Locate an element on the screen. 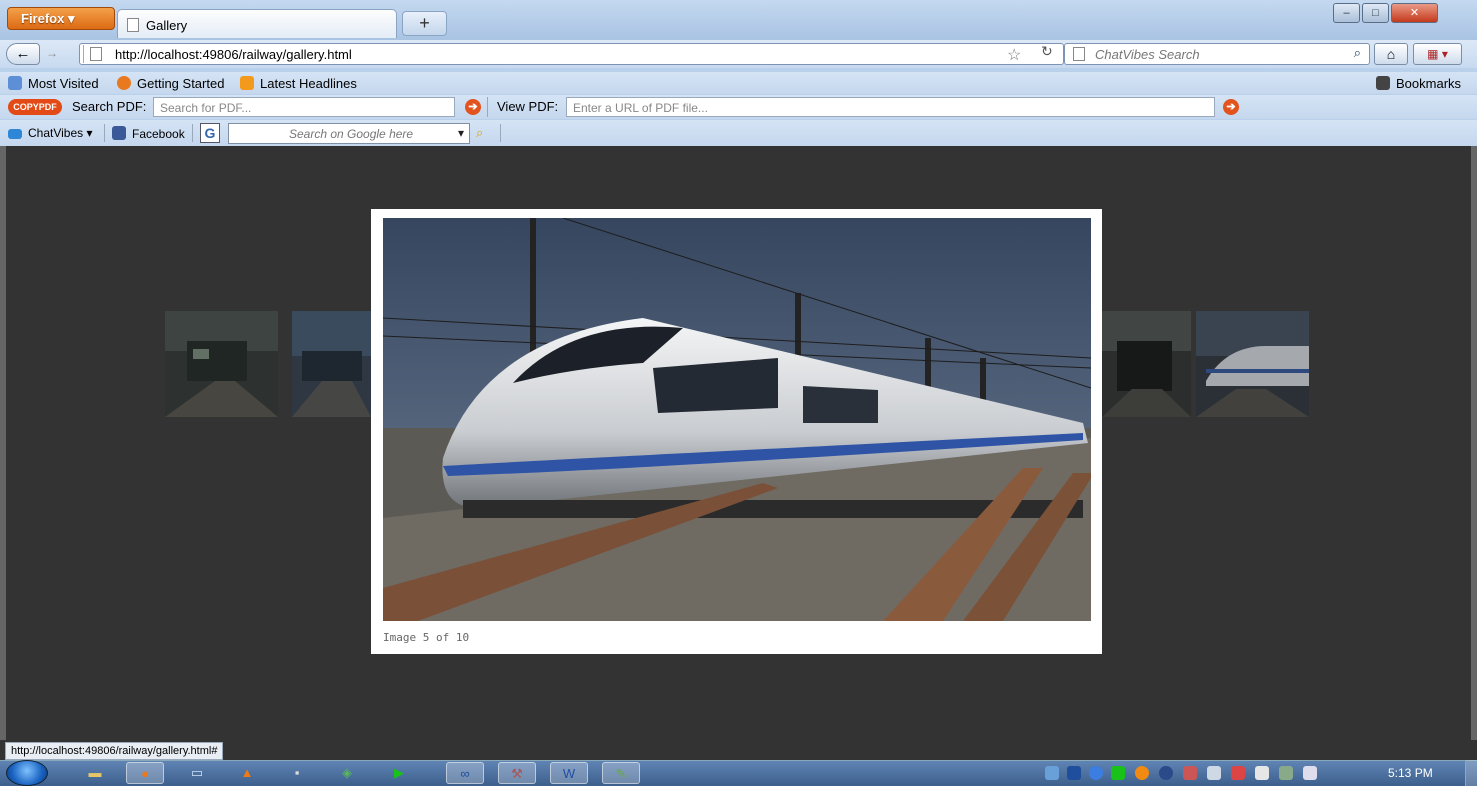  google-icon: G is located at coordinates (210, 133).